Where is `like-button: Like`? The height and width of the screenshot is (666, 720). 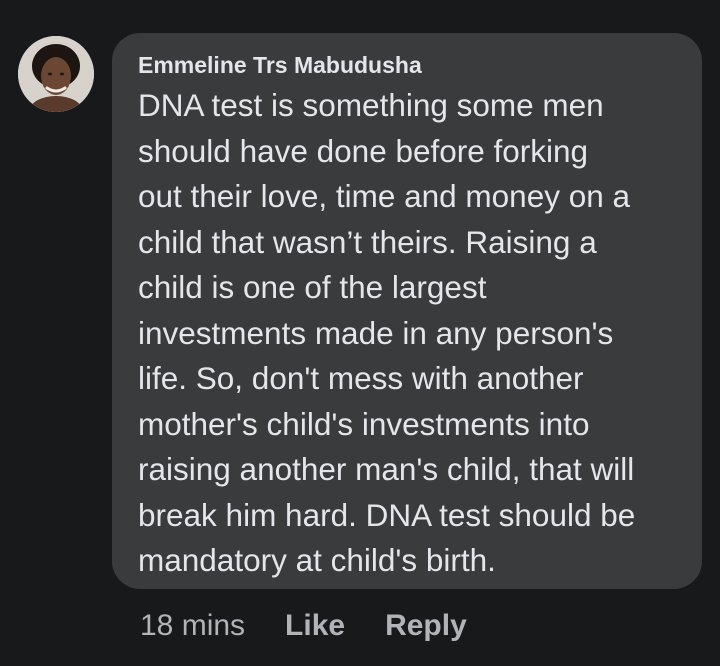
like-button: Like is located at coordinates (315, 626).